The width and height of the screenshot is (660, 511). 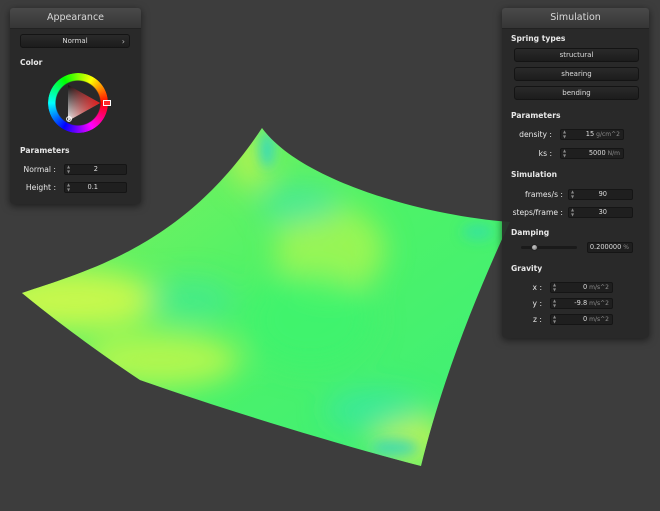 What do you see at coordinates (576, 55) in the screenshot?
I see `structural-button: structural` at bounding box center [576, 55].